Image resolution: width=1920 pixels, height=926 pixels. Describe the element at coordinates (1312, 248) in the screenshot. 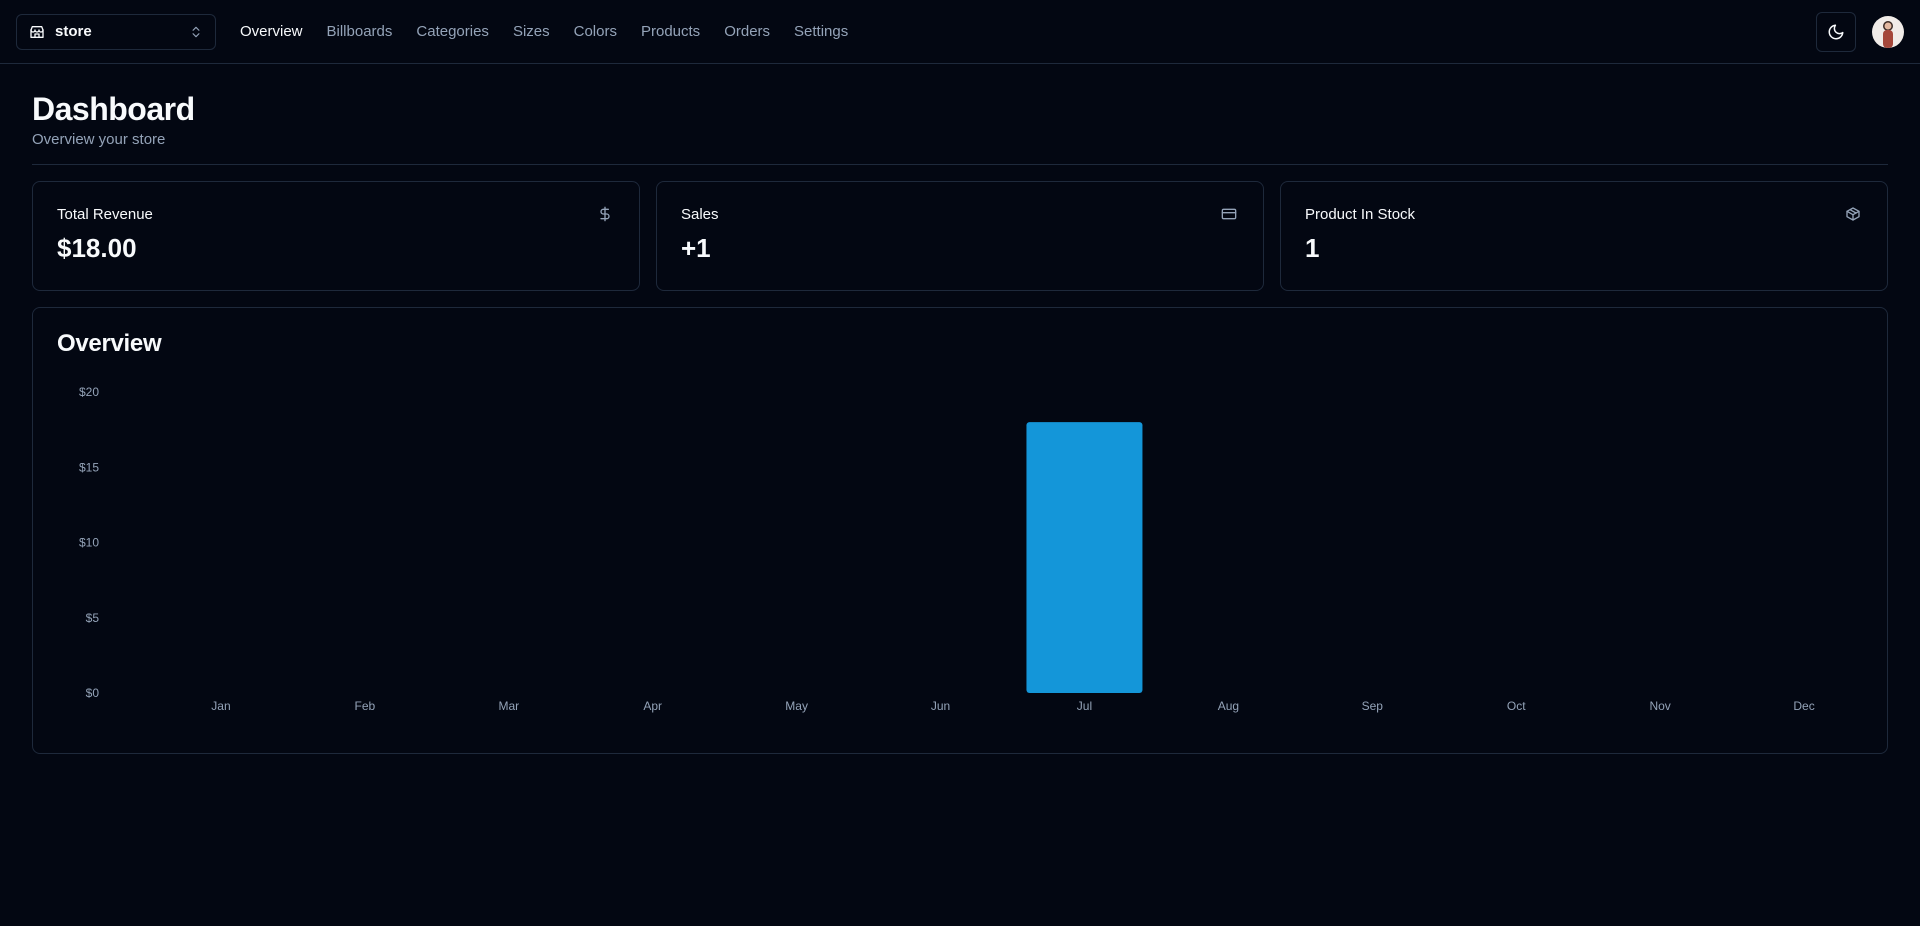

I see `card-value: 1` at that location.